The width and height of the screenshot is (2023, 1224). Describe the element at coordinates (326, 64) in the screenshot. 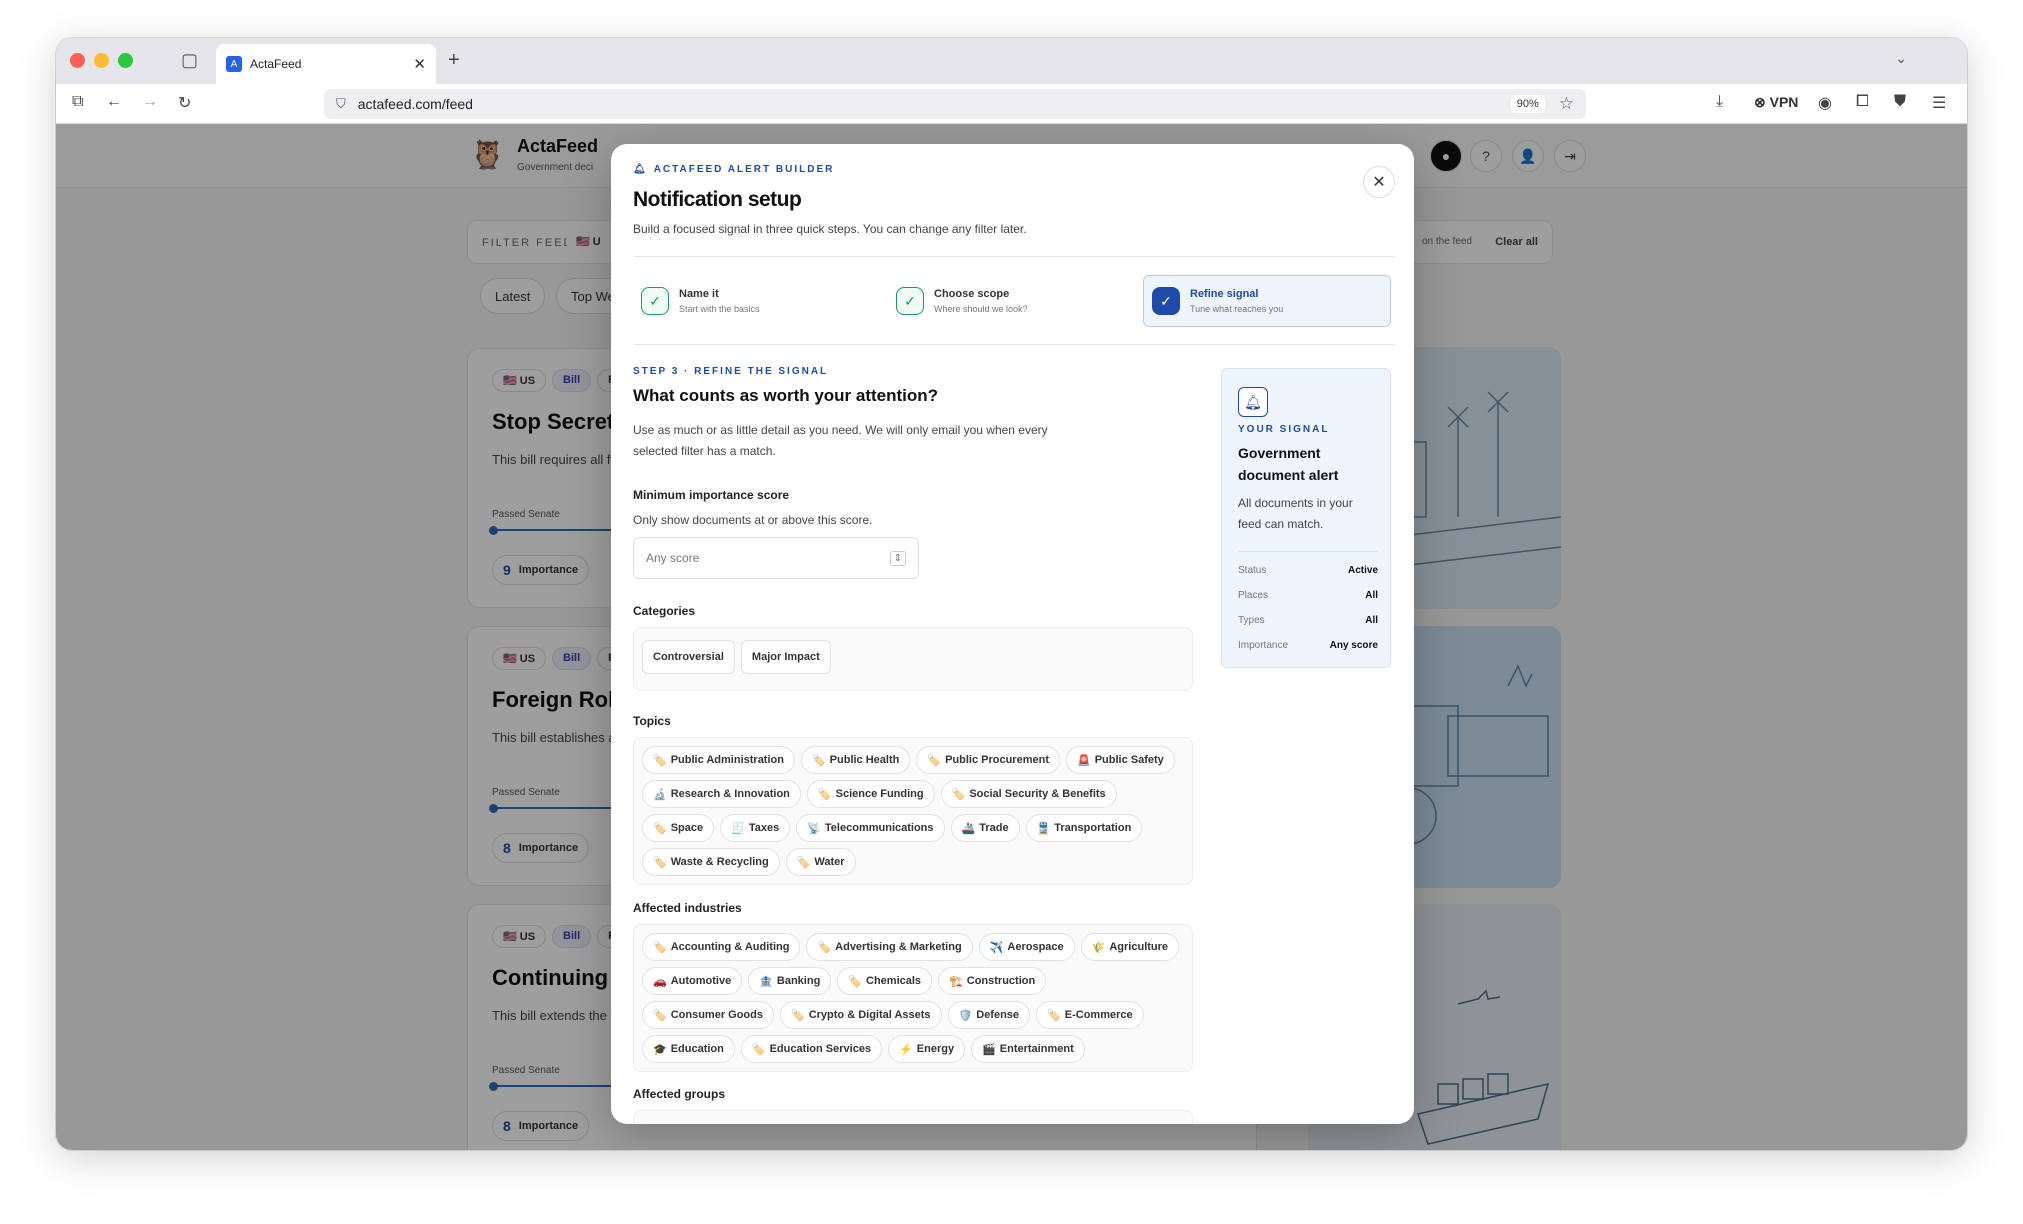

I see `browser-tab-actafeed: A ActaFeed ✕` at that location.